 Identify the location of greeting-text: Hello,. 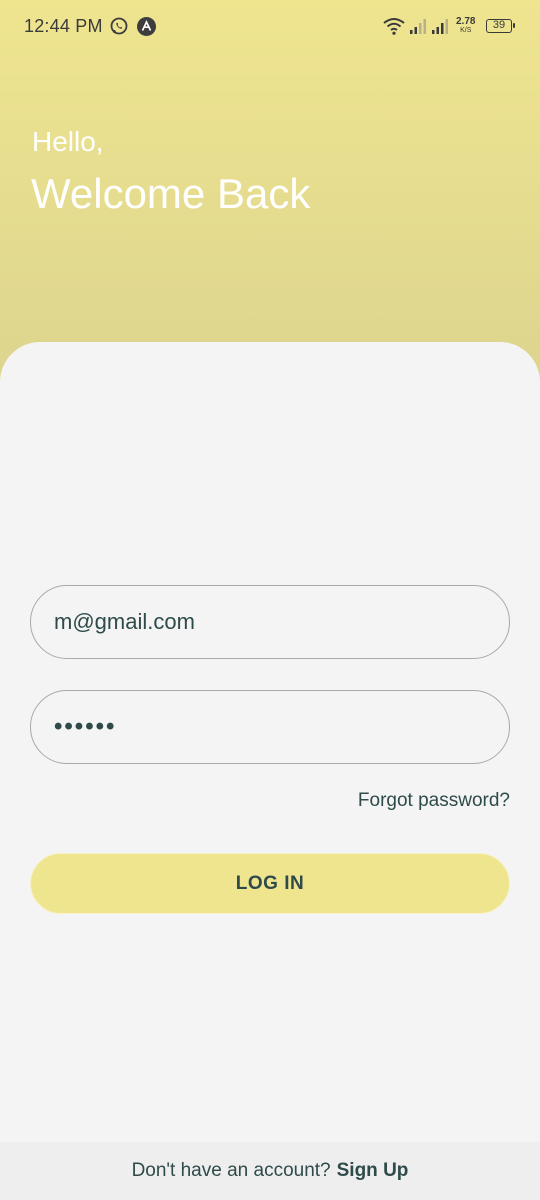
(68, 141).